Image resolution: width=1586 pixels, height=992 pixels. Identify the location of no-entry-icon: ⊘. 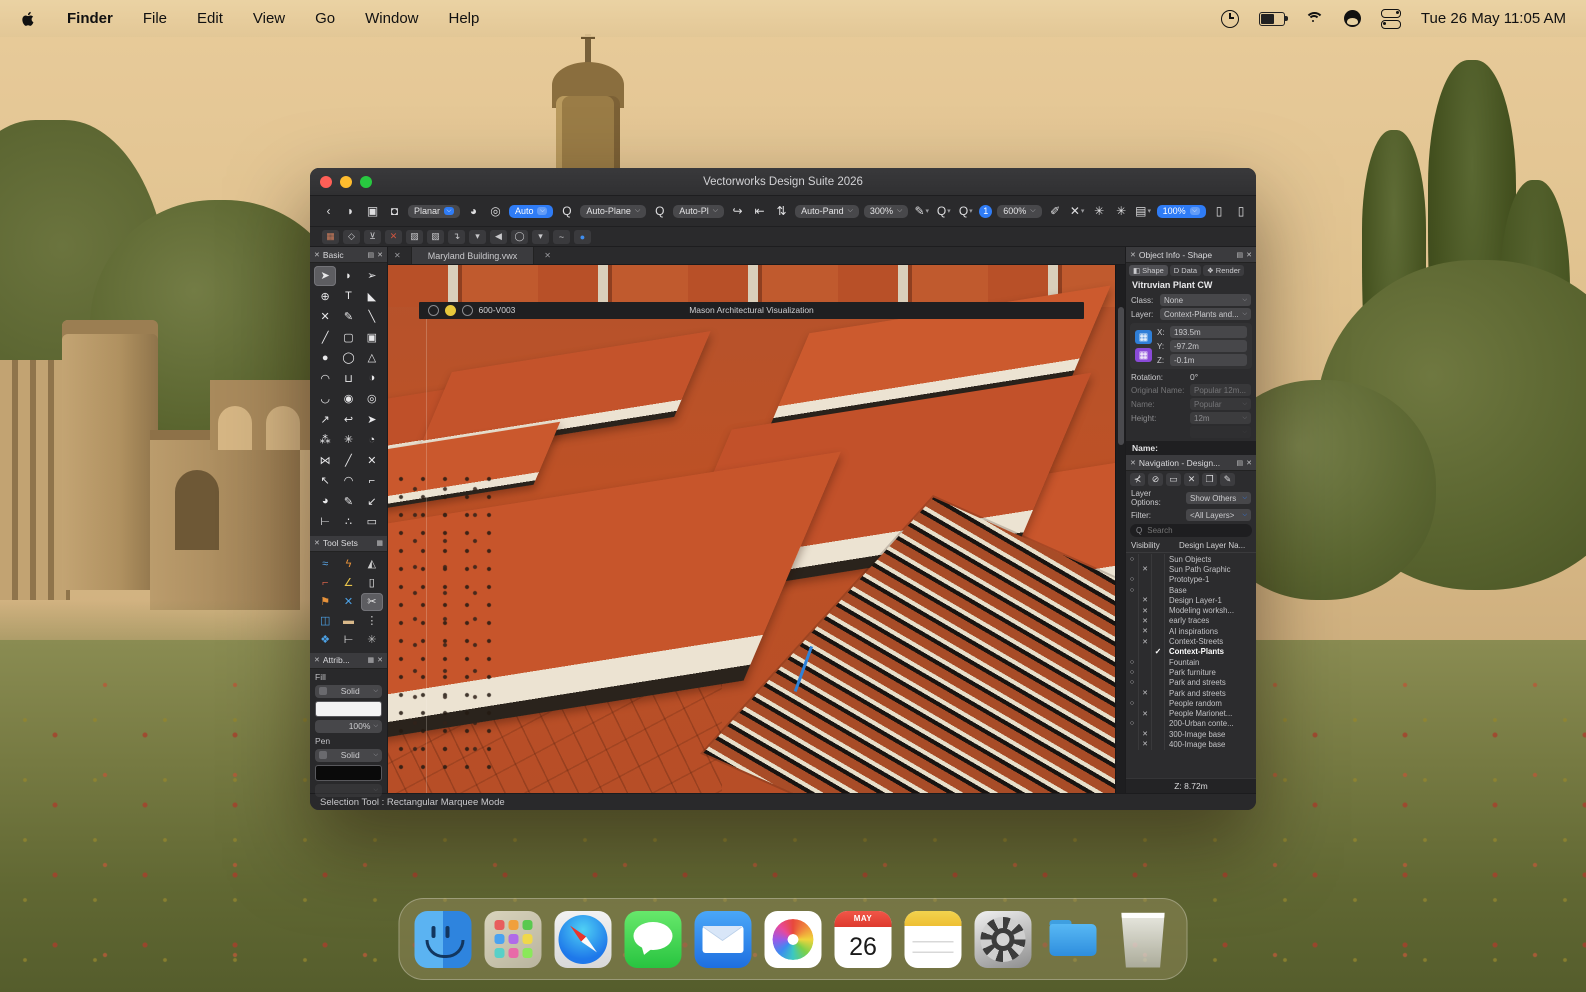
(1155, 479).